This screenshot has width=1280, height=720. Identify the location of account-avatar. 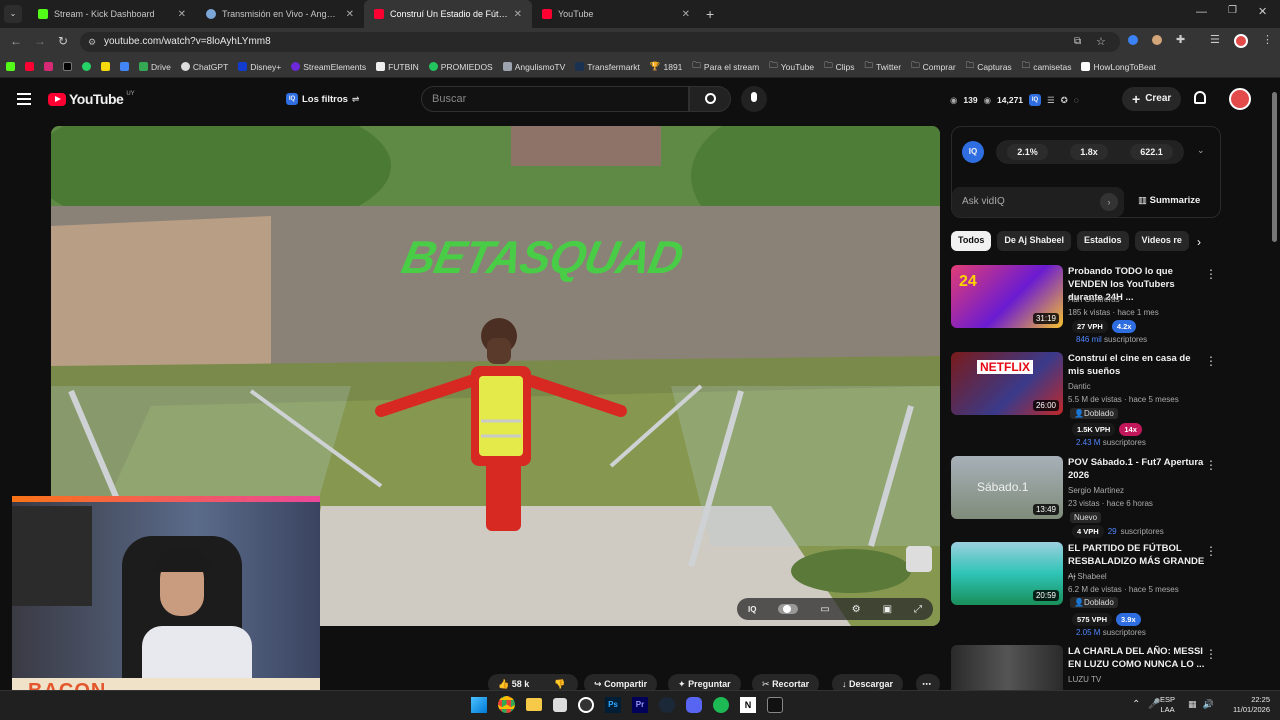
(1240, 99).